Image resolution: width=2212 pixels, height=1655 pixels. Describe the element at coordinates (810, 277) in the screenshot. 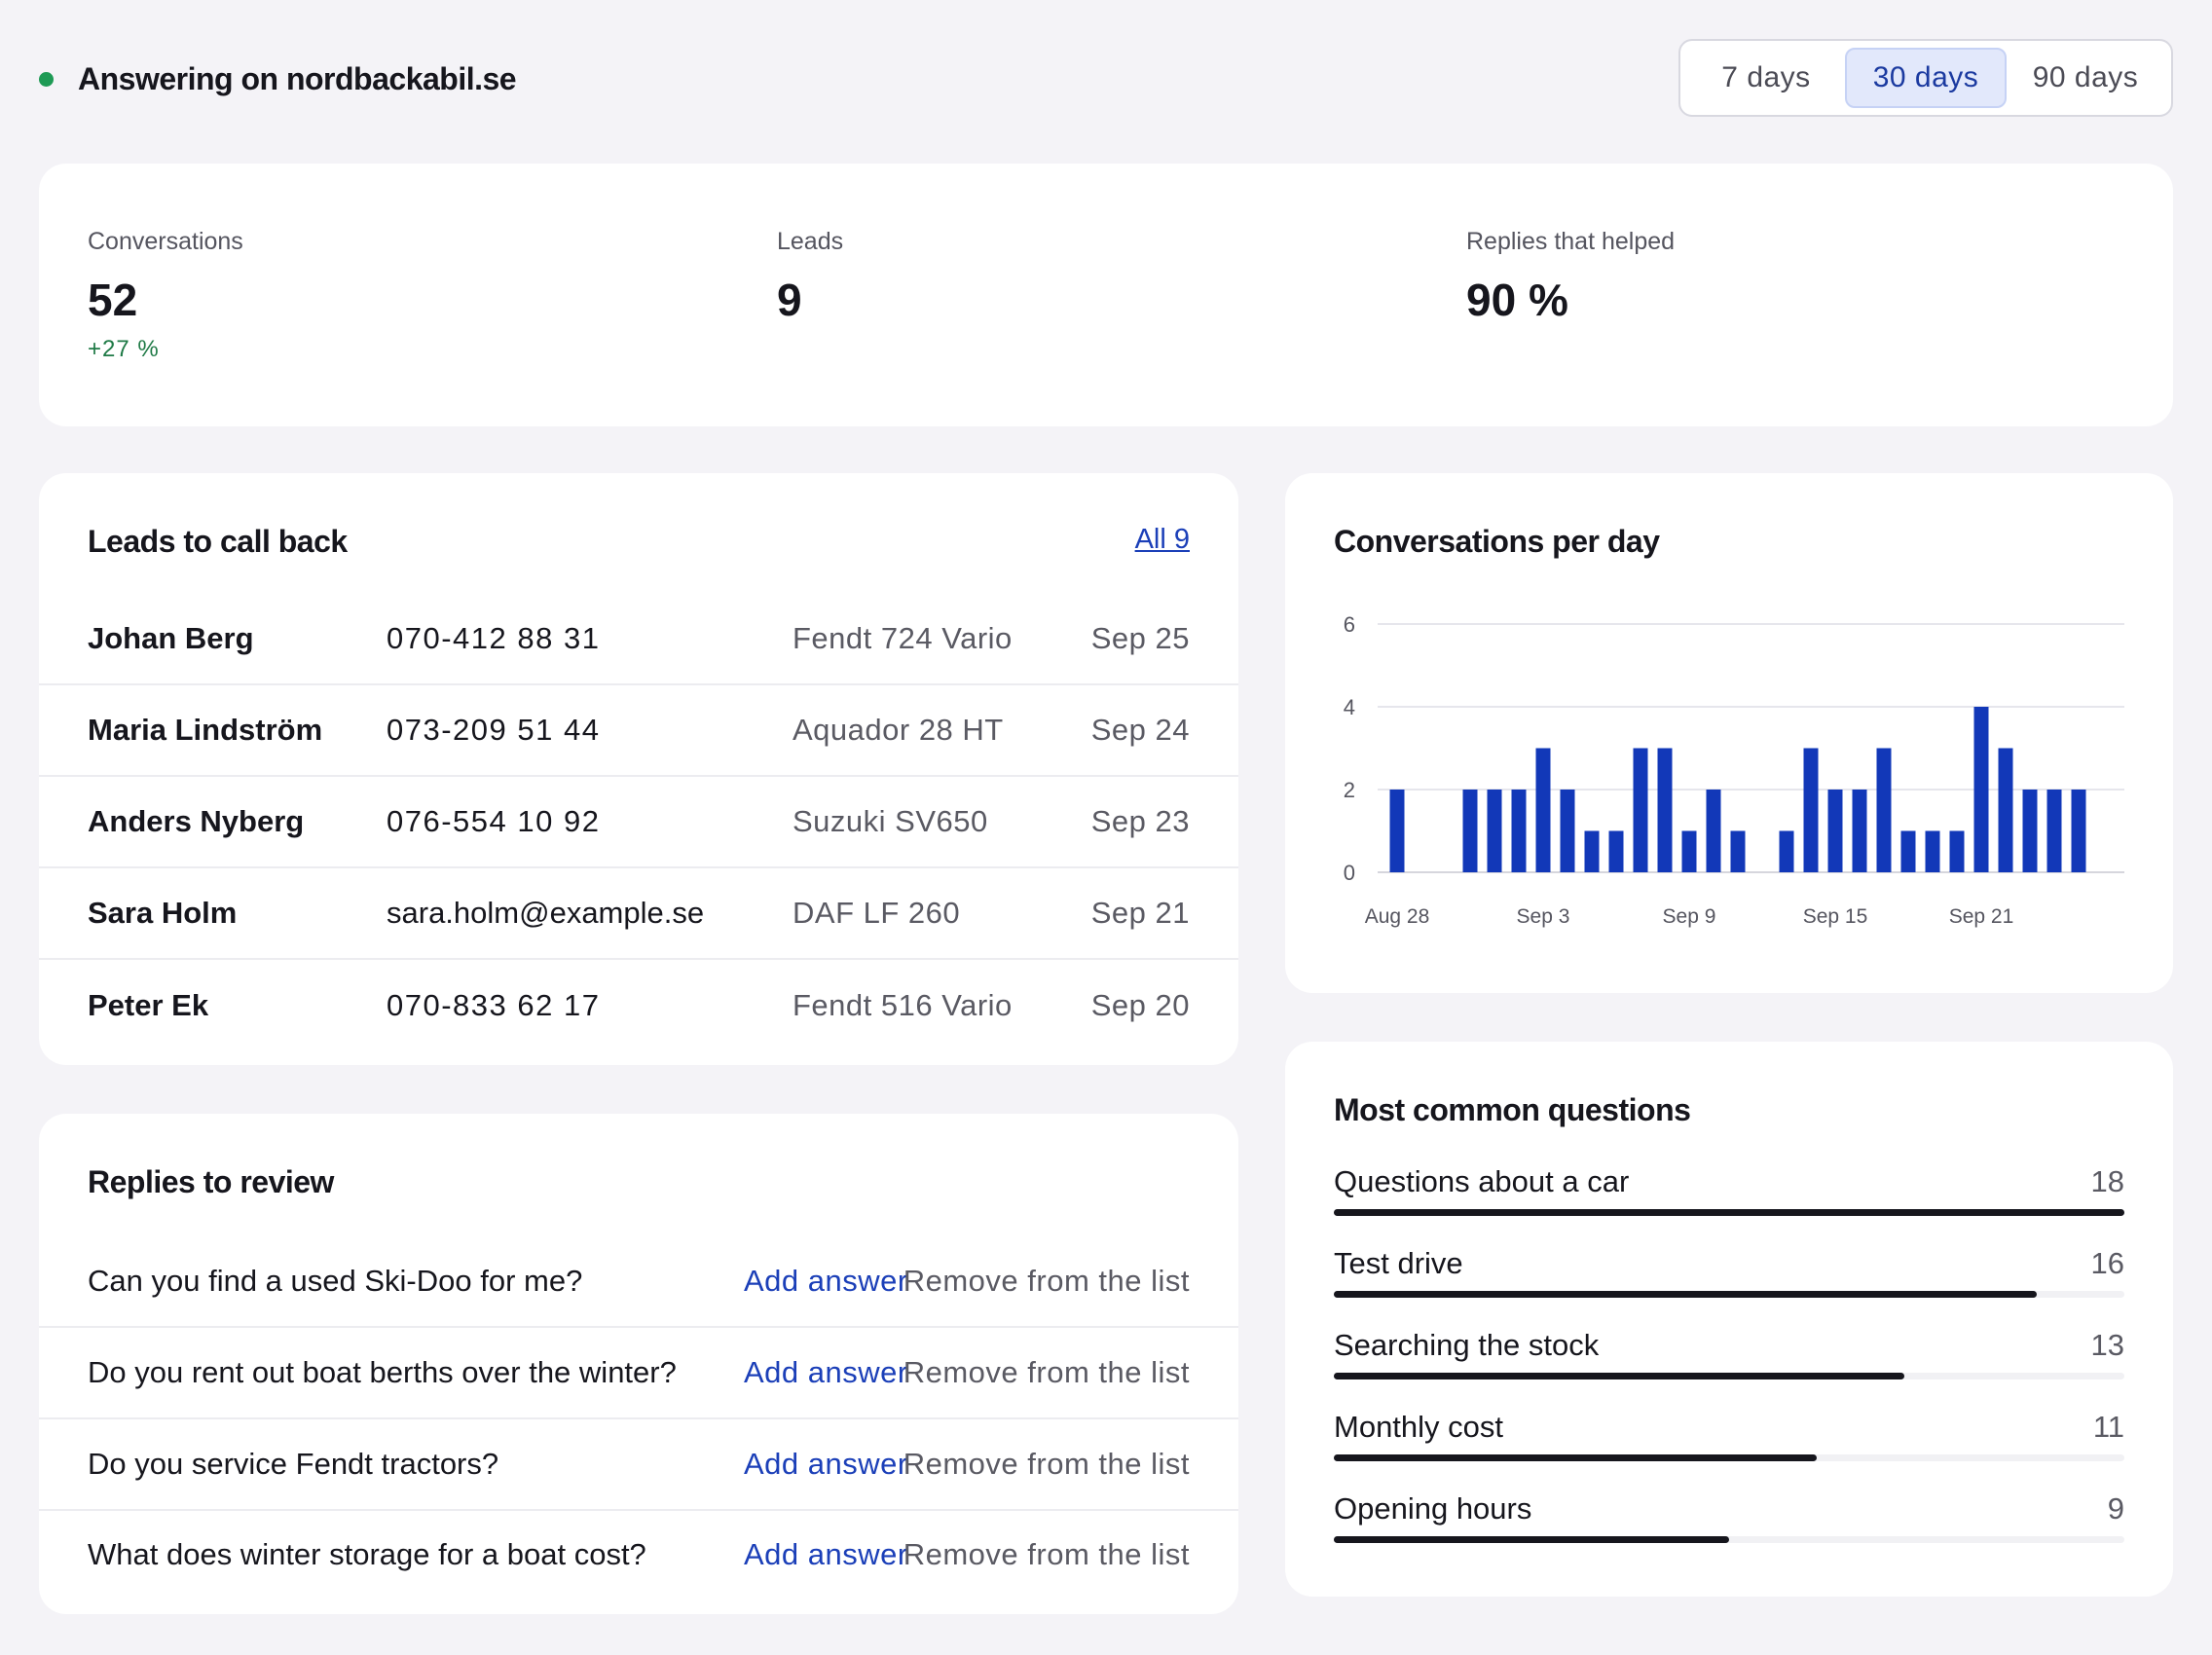

I see `stat-leads: Leads 9` at that location.